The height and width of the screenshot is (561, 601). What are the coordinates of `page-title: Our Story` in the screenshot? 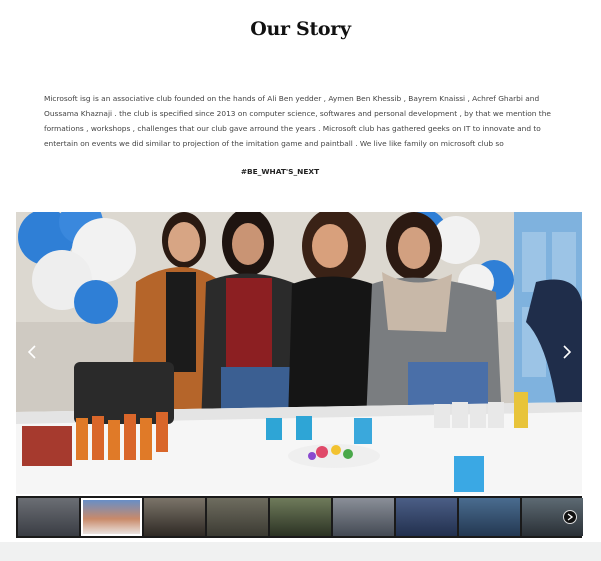 It's located at (300, 29).